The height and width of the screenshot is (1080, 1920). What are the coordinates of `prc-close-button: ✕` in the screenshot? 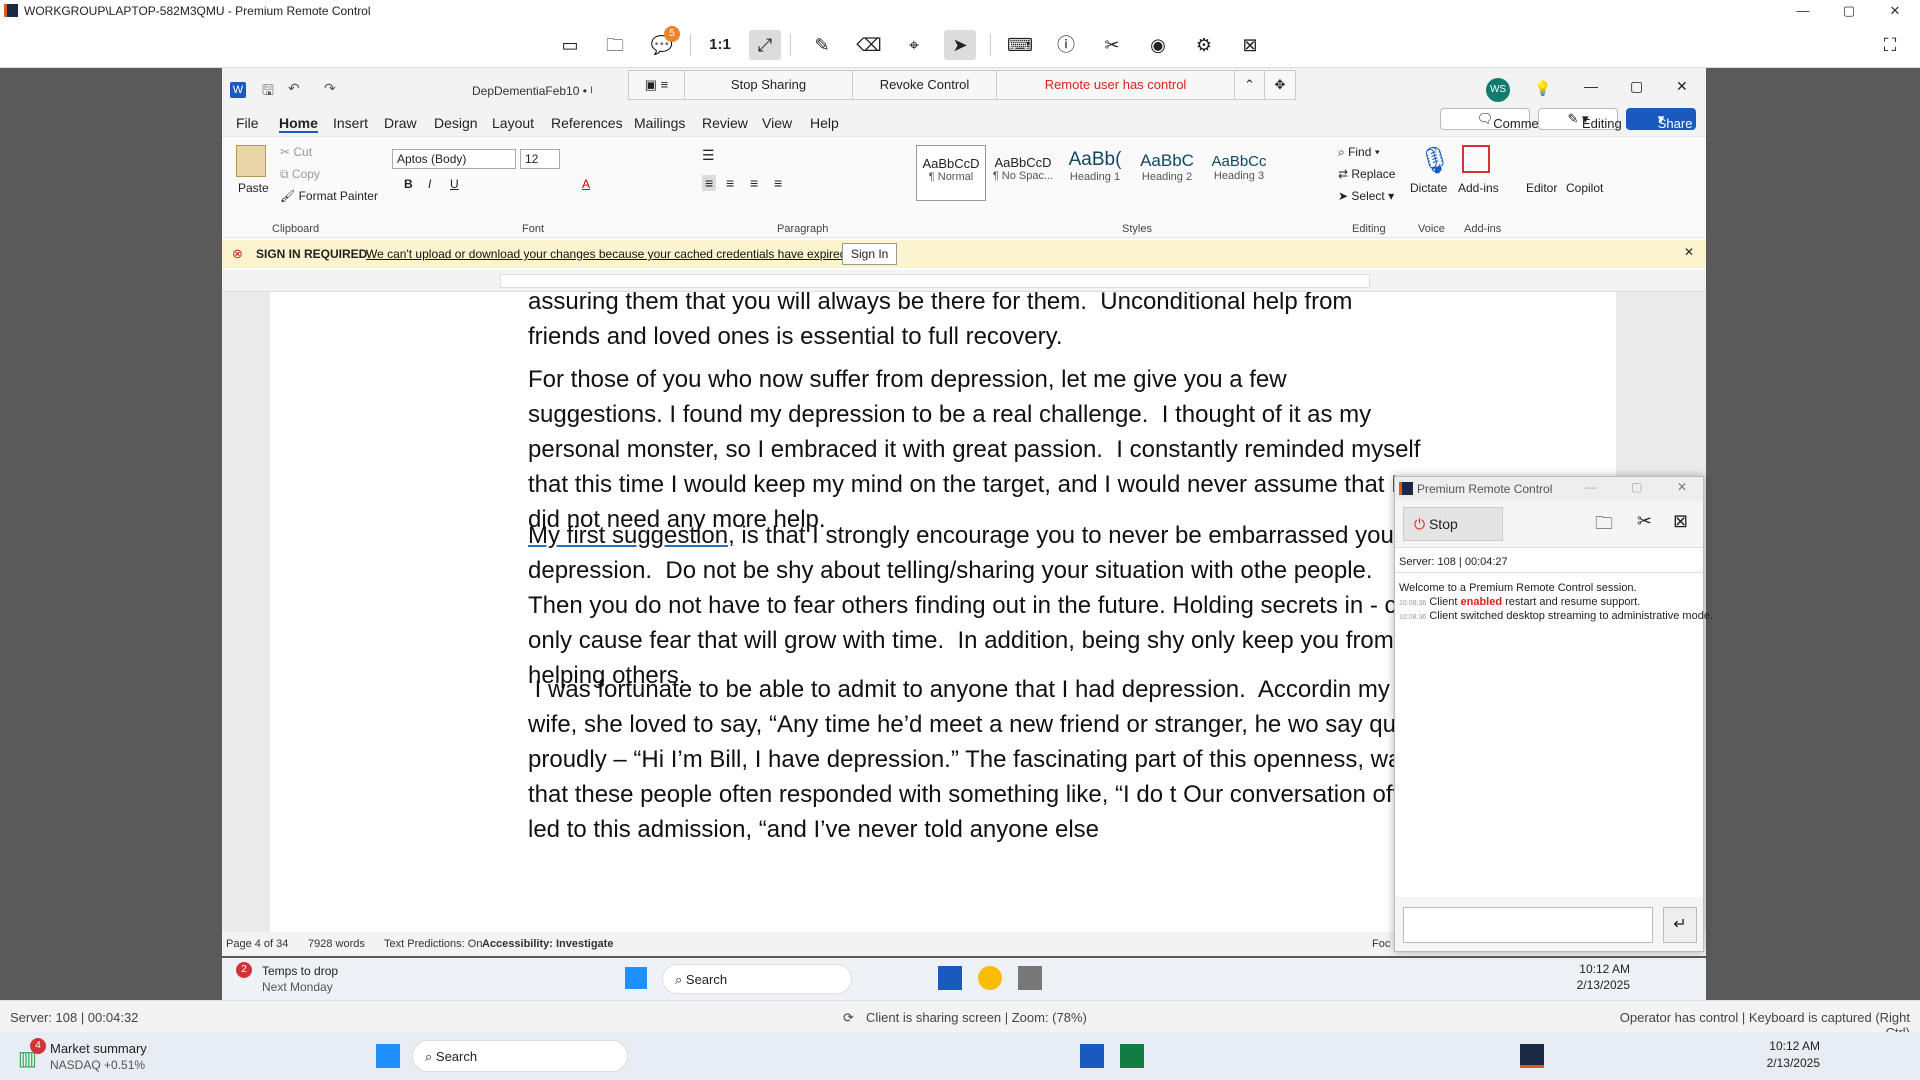 It's located at (1682, 487).